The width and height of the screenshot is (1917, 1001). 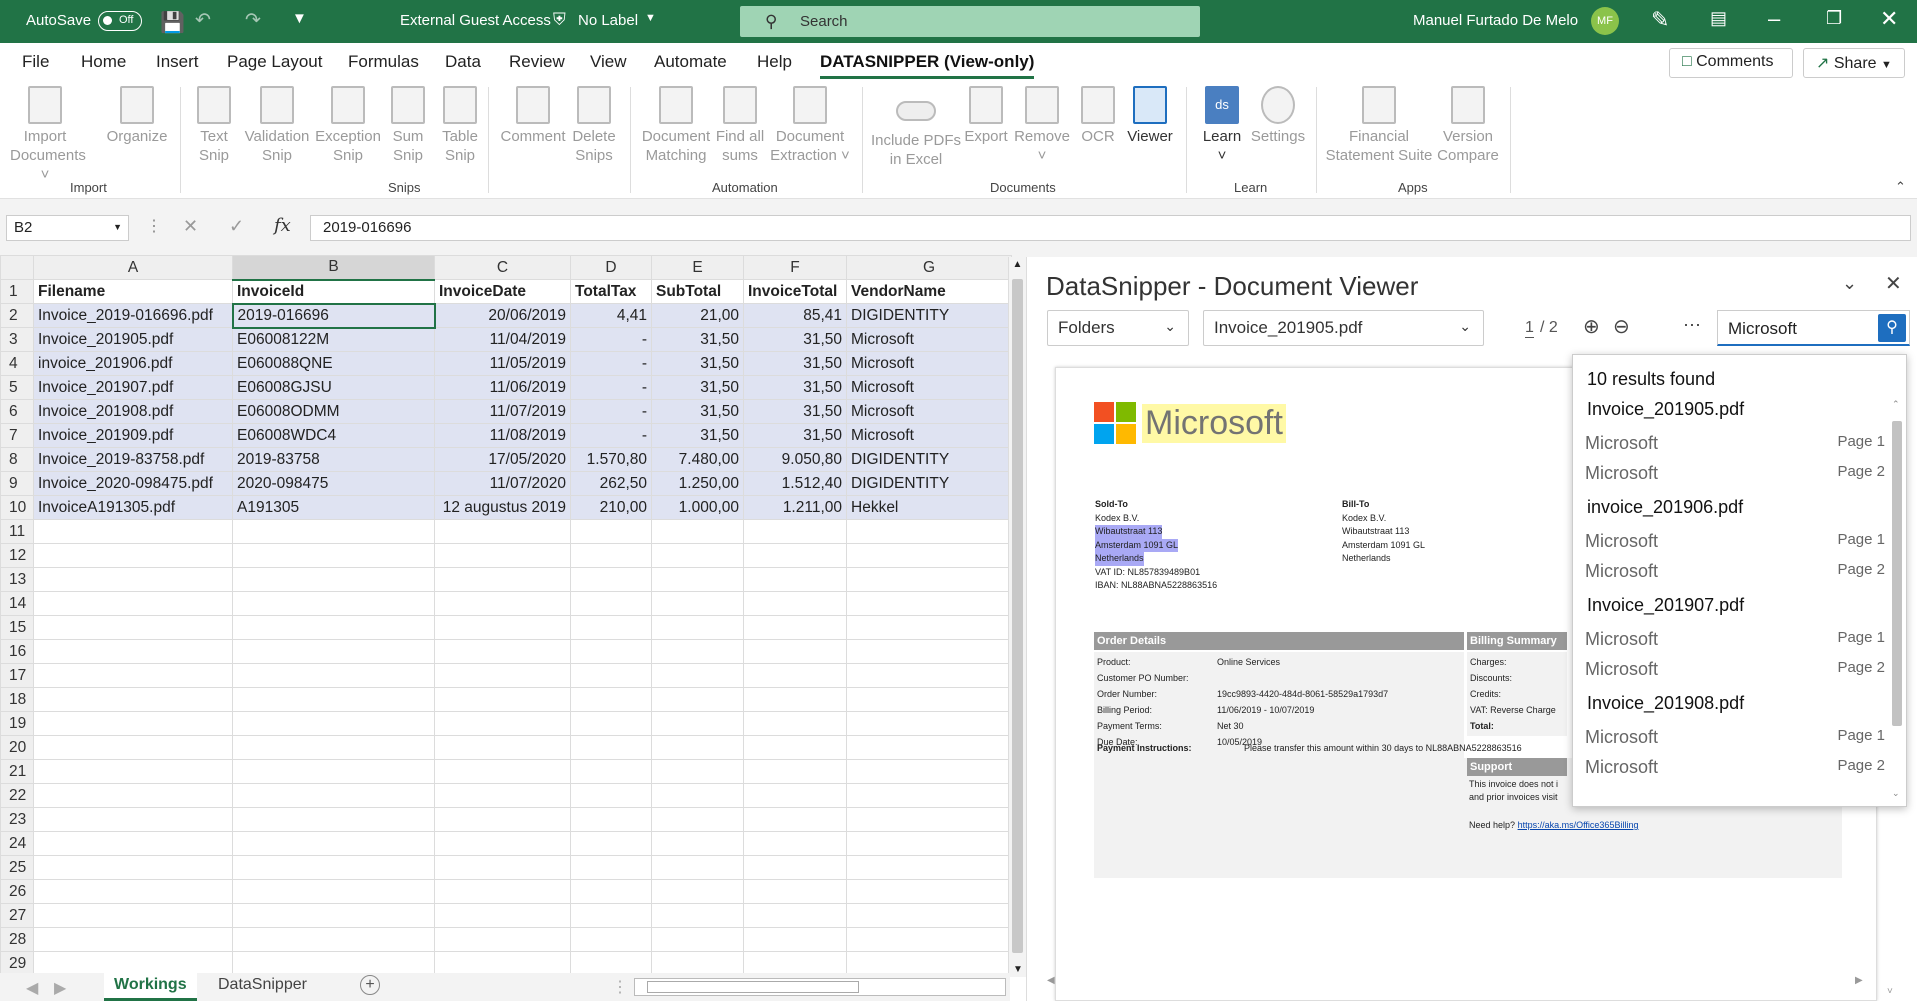 What do you see at coordinates (1051, 980) in the screenshot?
I see `scroll-left-icon: ◀` at bounding box center [1051, 980].